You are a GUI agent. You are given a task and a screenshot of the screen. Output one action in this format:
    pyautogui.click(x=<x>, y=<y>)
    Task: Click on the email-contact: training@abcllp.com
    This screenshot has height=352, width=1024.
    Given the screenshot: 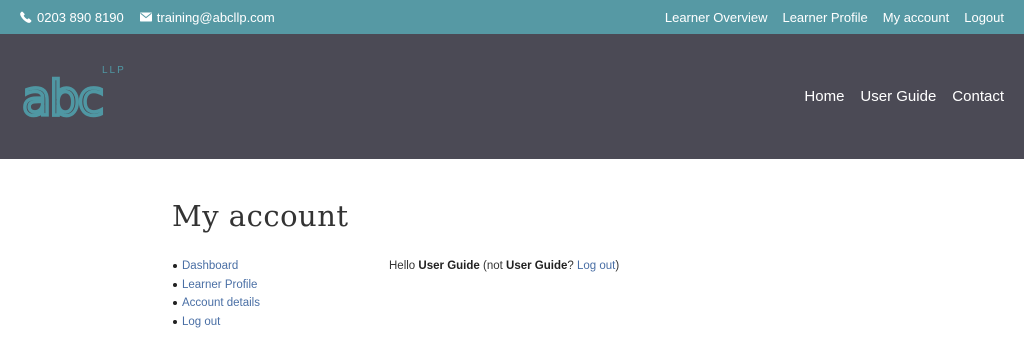 What is the action you would take?
    pyautogui.click(x=207, y=17)
    